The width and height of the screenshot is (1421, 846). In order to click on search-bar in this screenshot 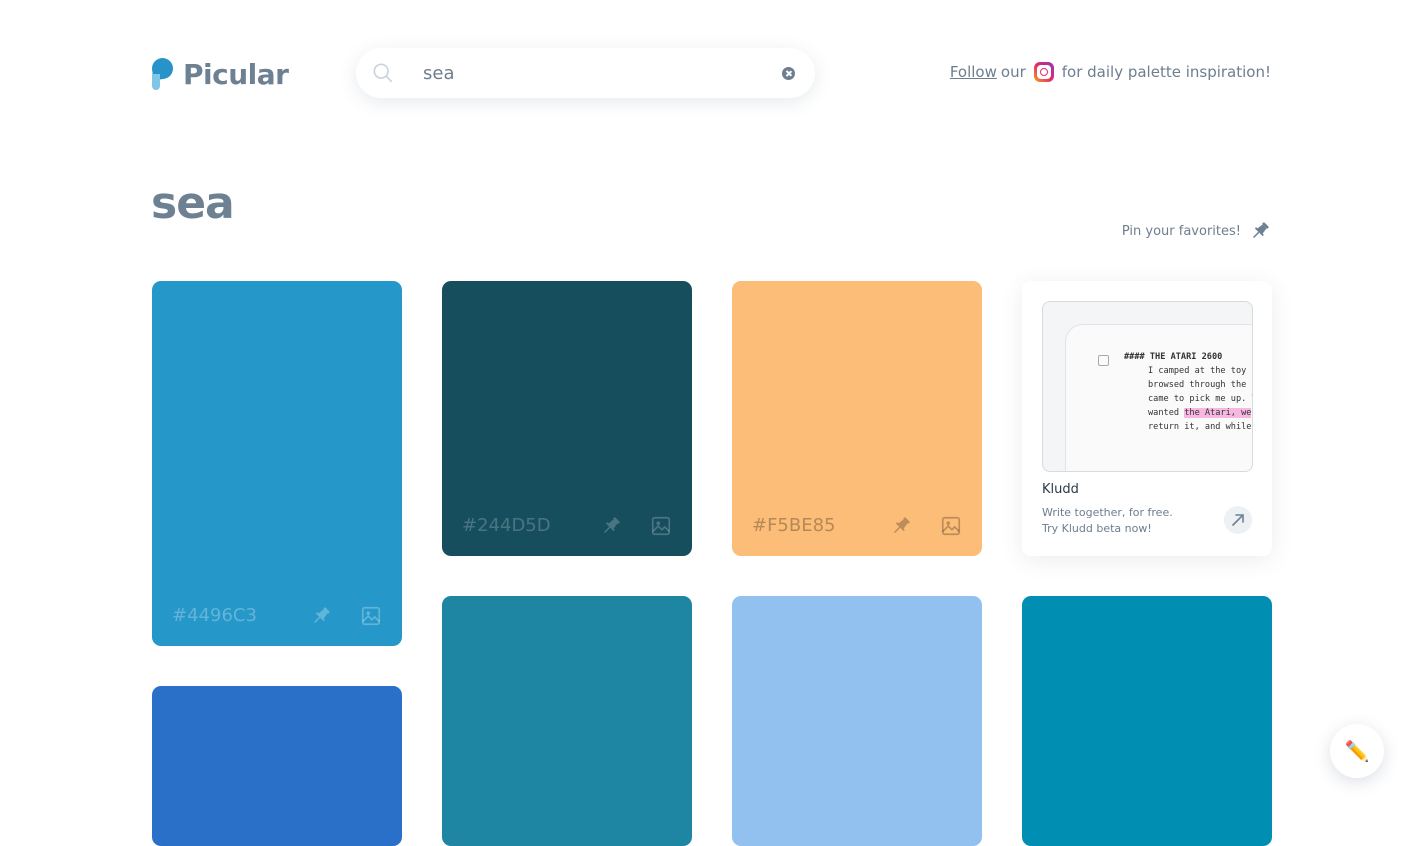, I will do `click(585, 73)`.